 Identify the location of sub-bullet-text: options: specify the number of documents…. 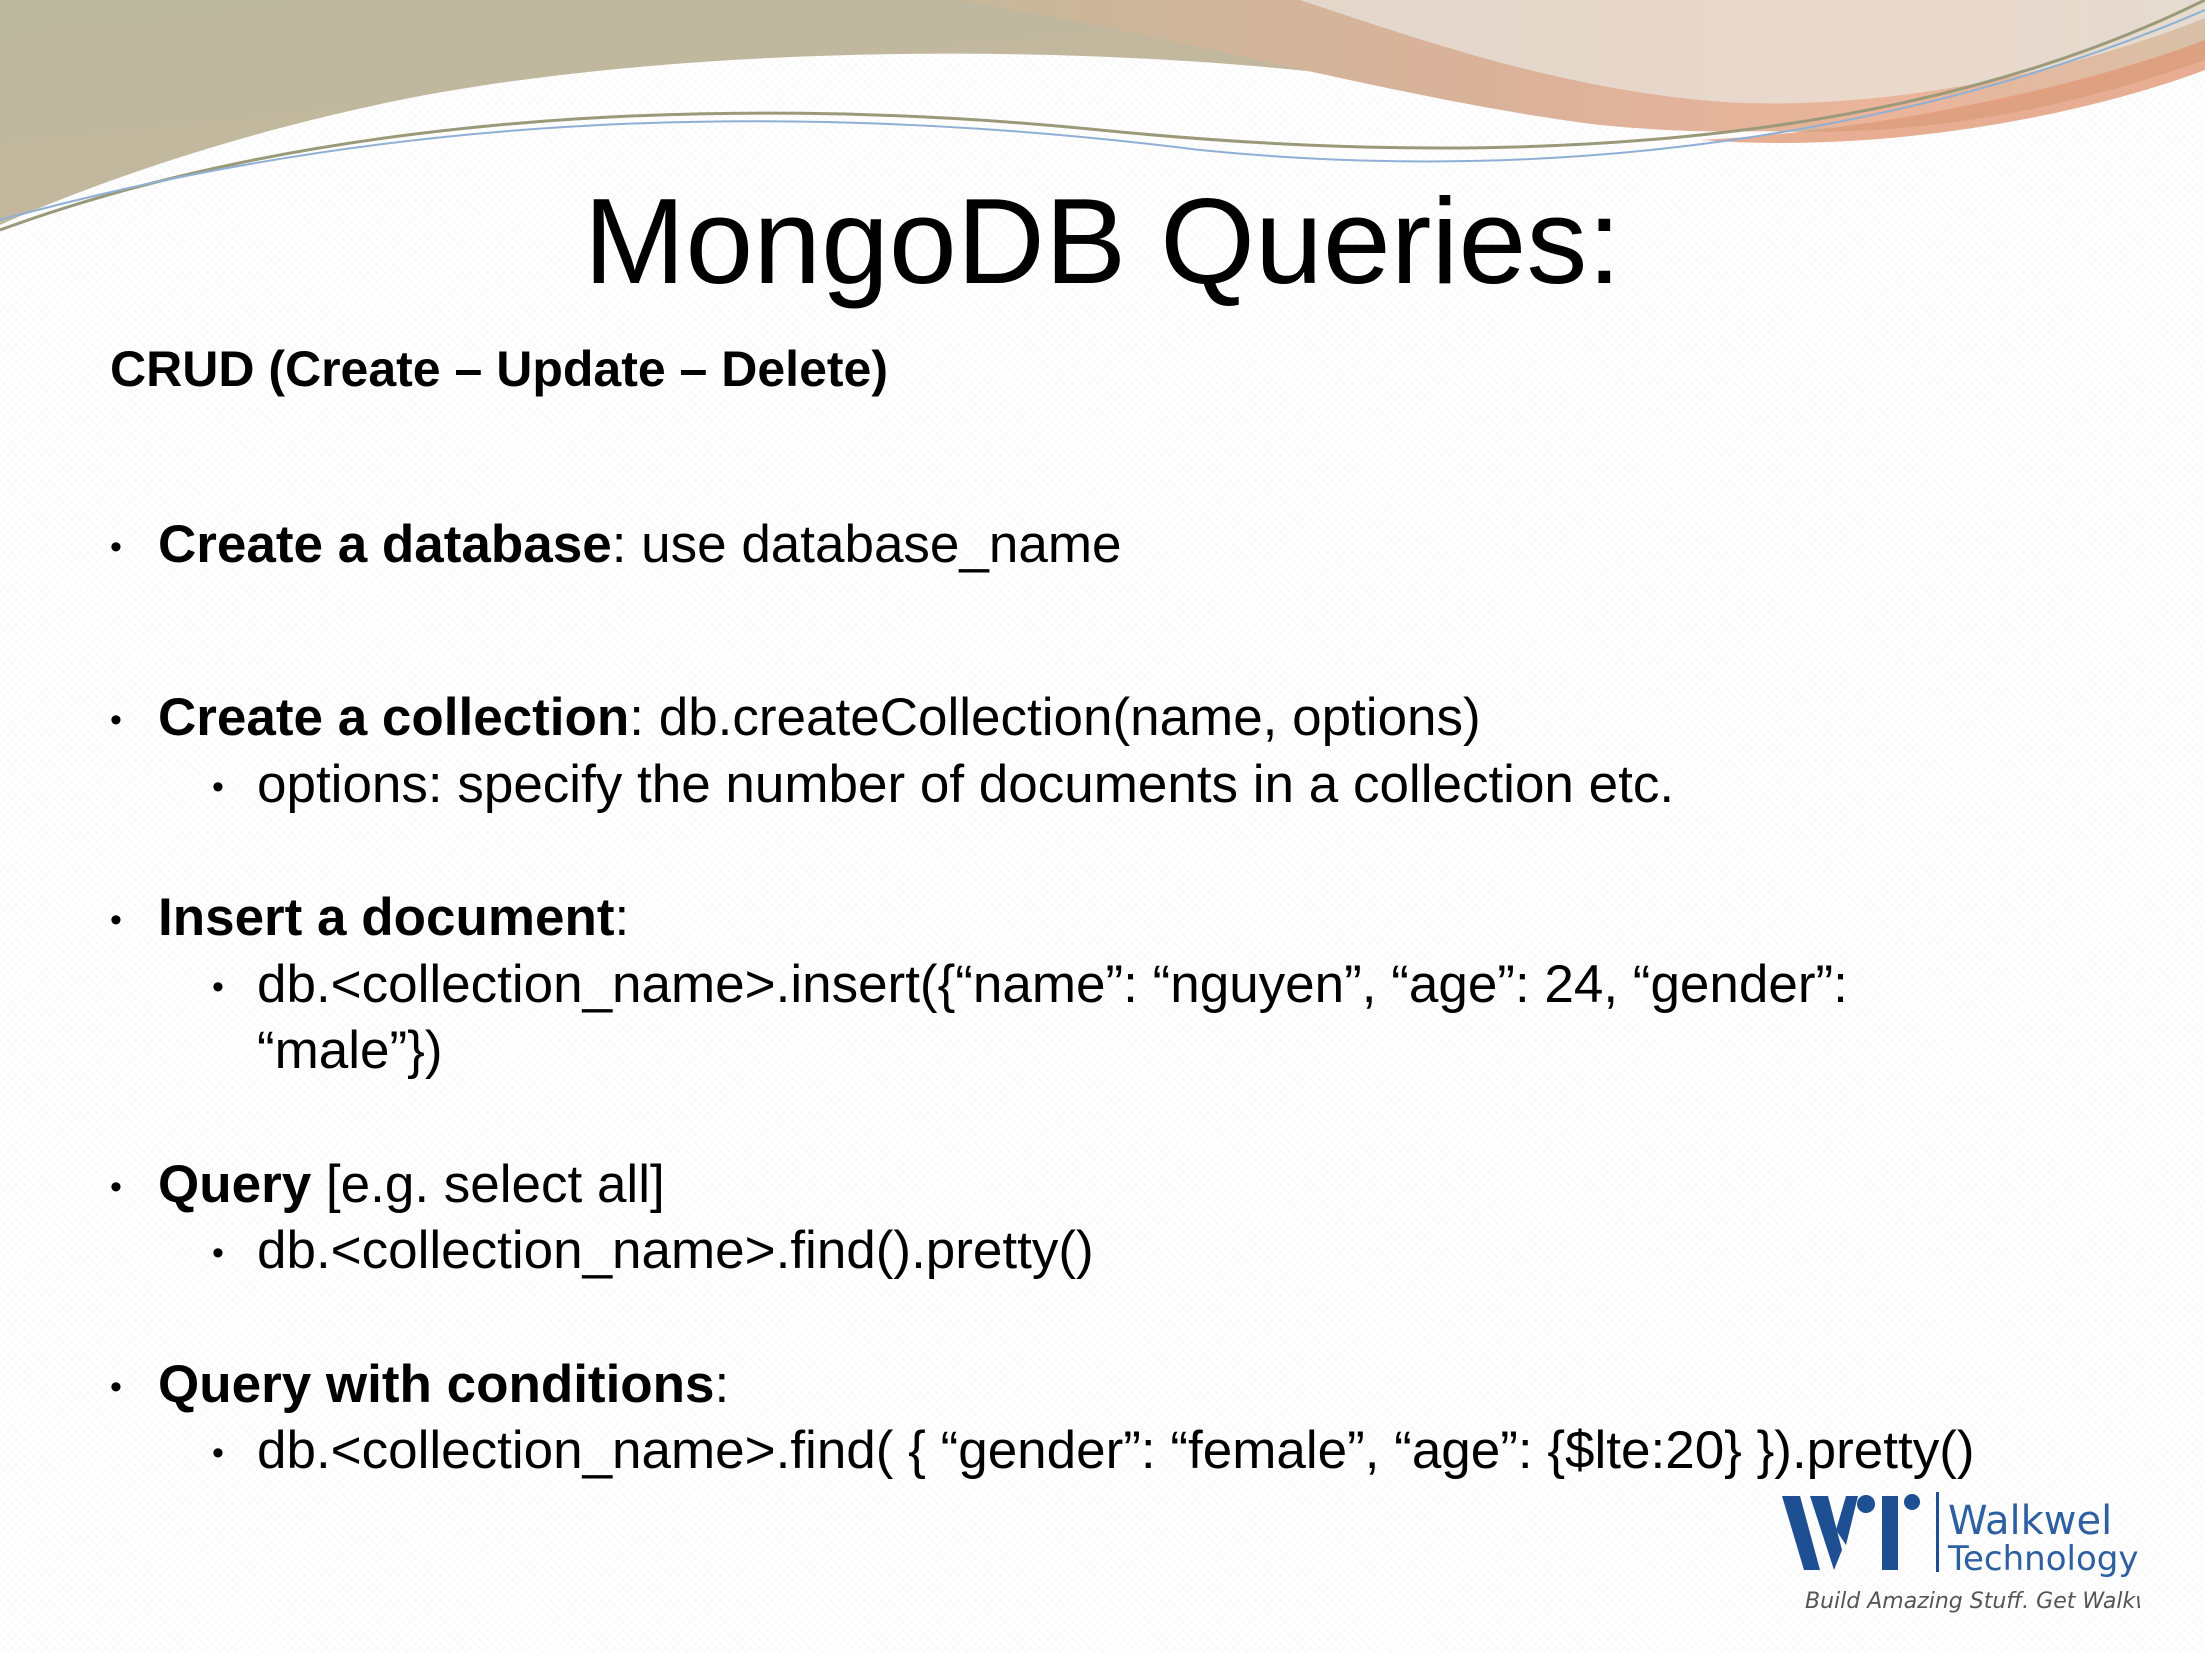
(966, 784).